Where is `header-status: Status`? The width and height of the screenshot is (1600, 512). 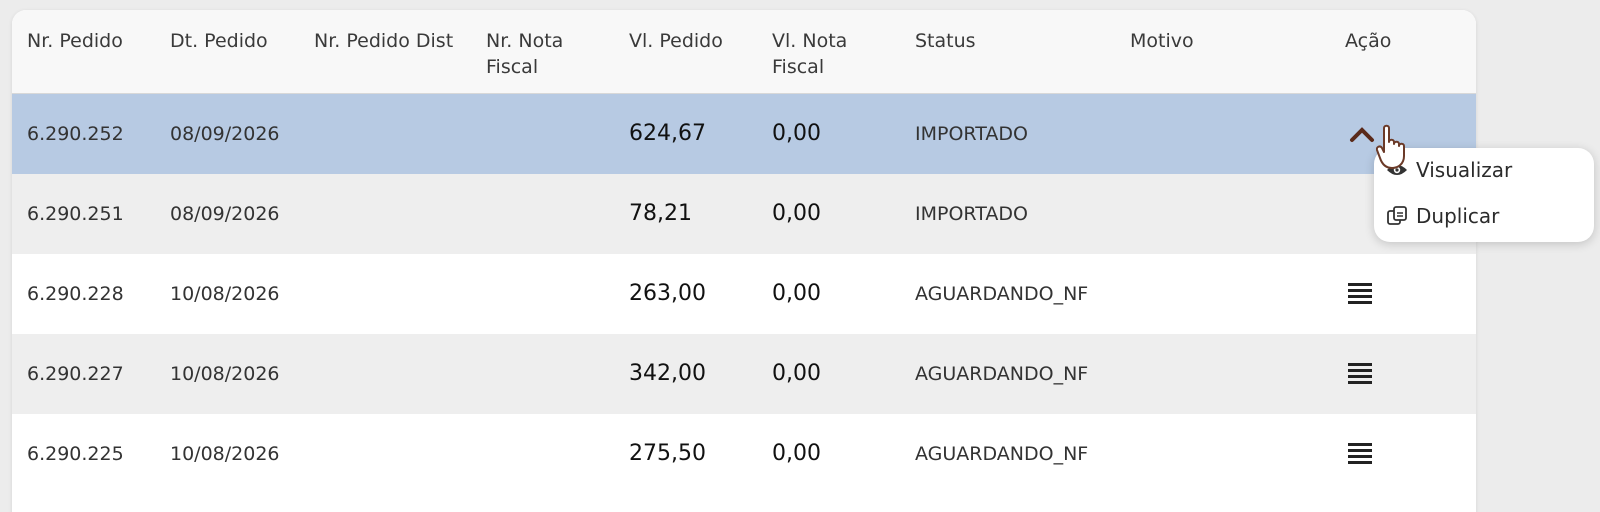
header-status: Status is located at coordinates (985, 41).